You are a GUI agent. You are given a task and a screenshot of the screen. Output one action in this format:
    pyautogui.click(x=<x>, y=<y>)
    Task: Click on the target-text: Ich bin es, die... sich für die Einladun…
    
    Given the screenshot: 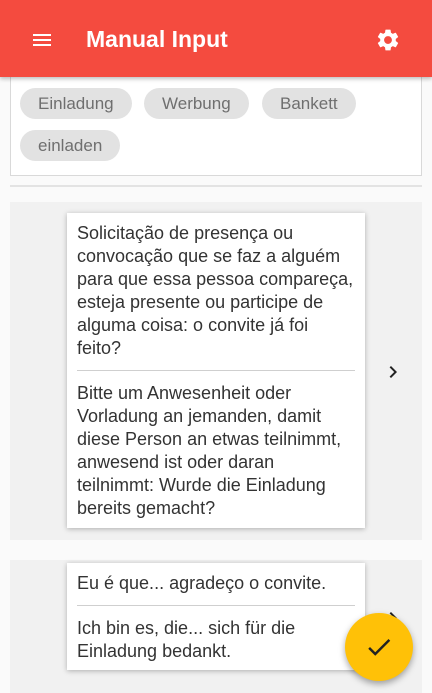 What is the action you would take?
    pyautogui.click(x=186, y=639)
    